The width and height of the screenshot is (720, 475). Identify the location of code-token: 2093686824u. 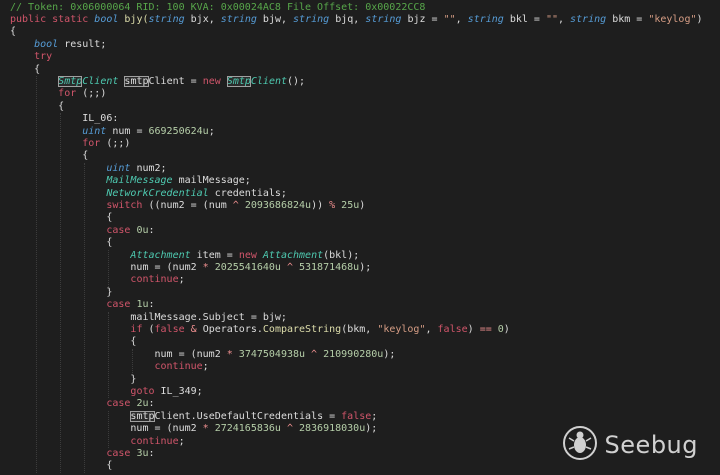
(278, 205).